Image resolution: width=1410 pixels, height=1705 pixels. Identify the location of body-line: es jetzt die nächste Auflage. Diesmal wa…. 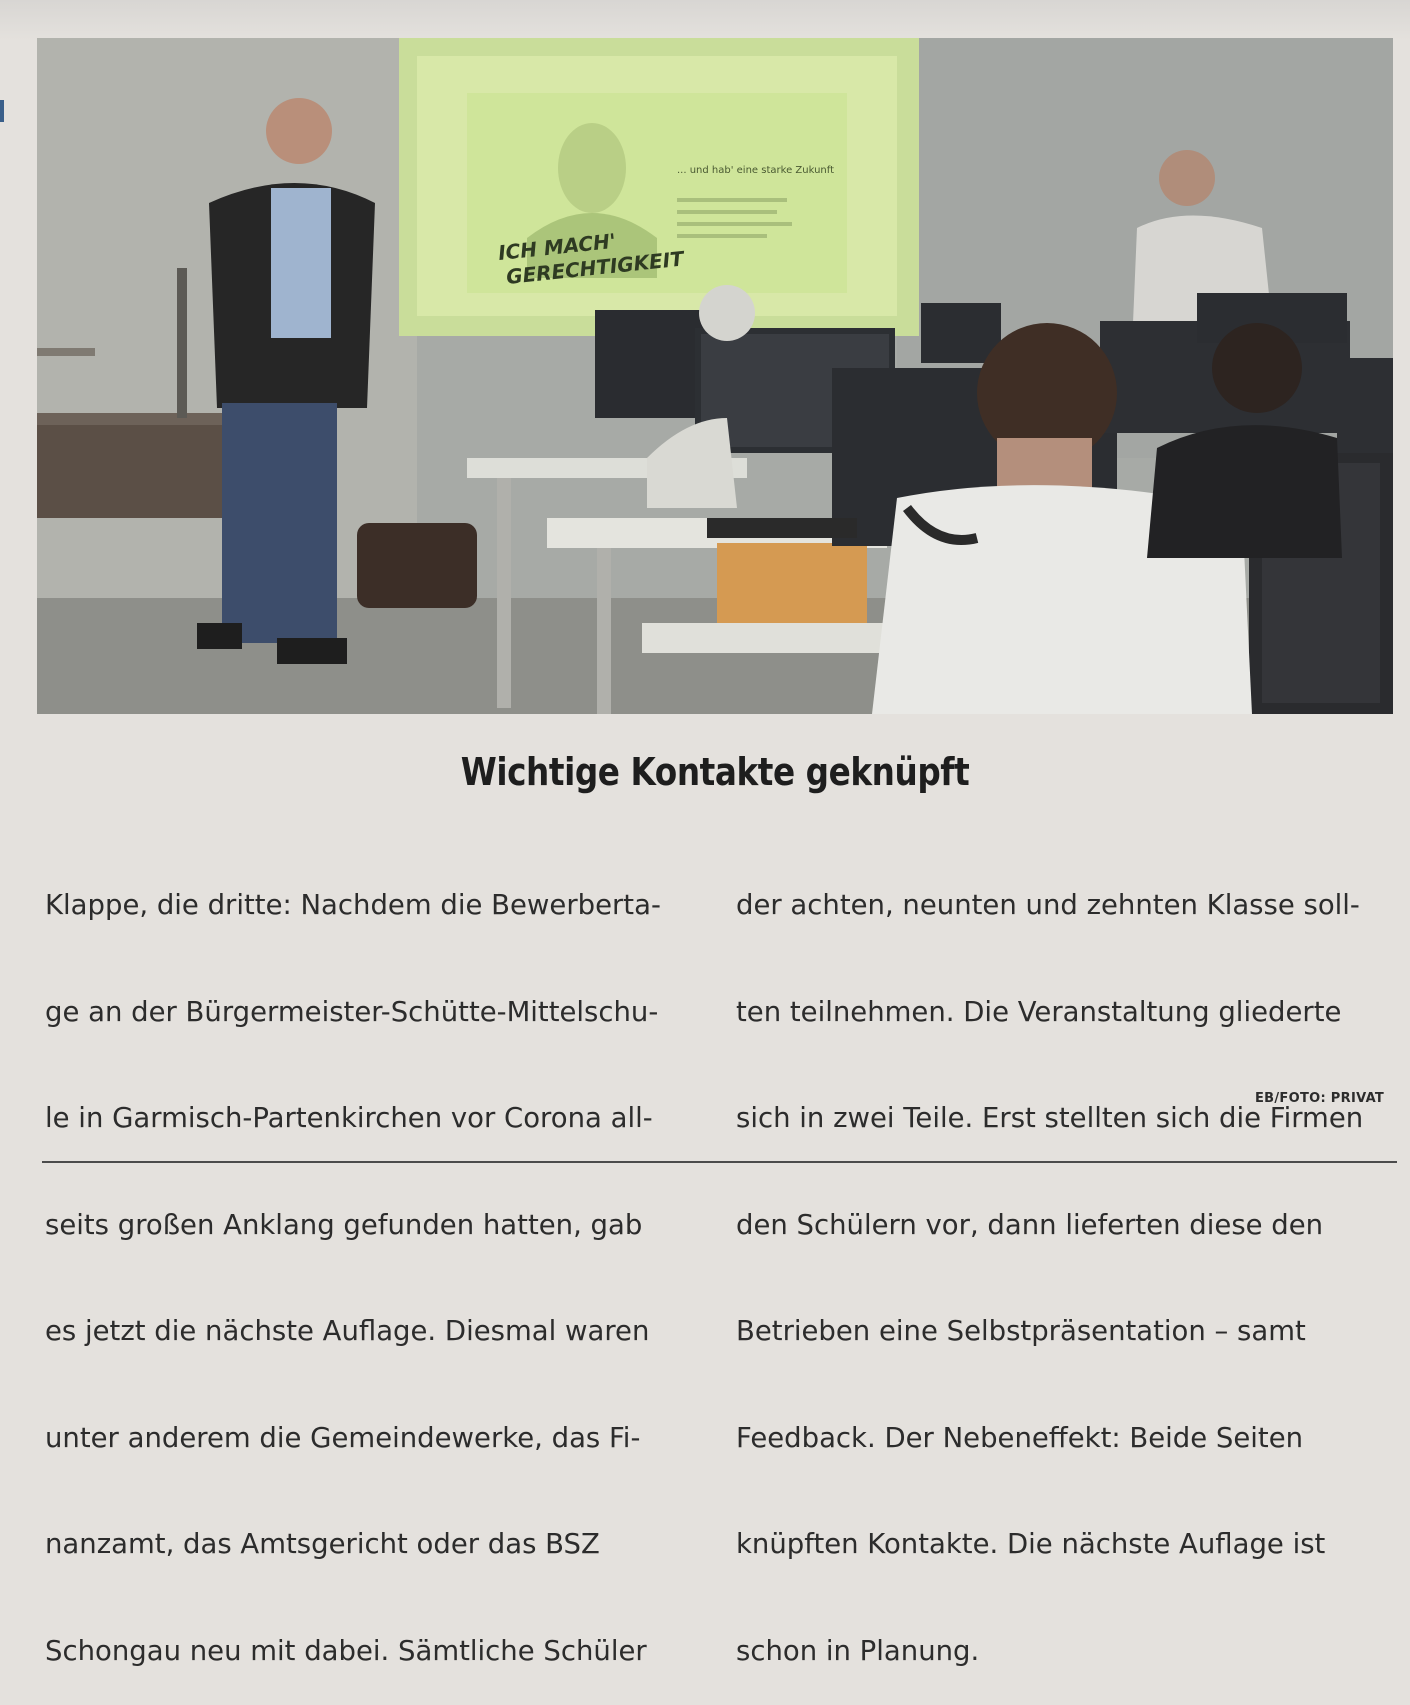
(347, 1331).